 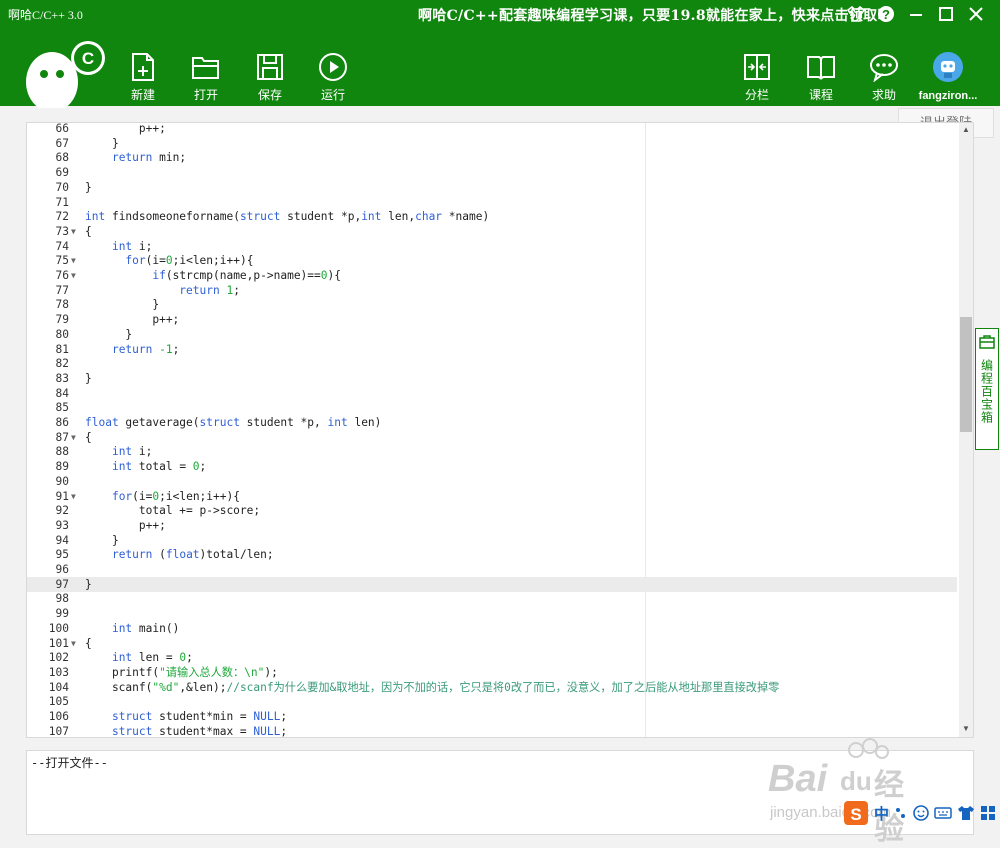 What do you see at coordinates (655, 15) in the screenshot?
I see `promo-banner: 啊哈C/C++配套趣味编程学习课，只要19.8就能在家上，快来点击领取吧` at bounding box center [655, 15].